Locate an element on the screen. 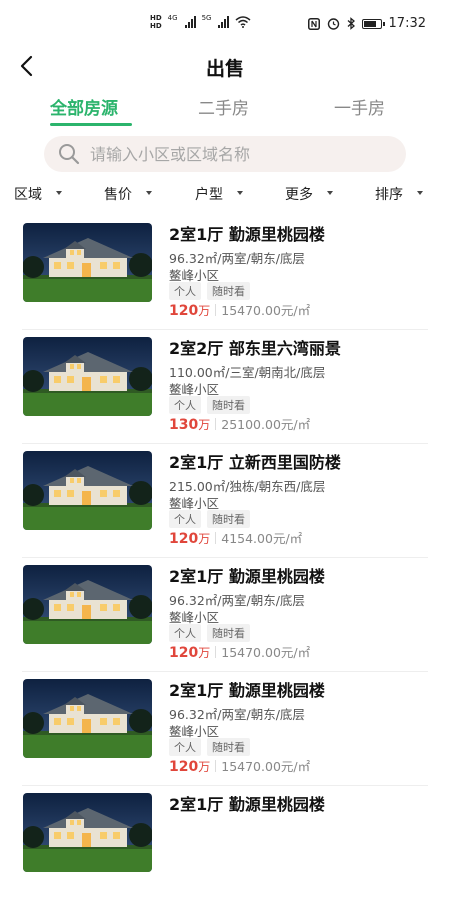 The height and width of the screenshot is (902, 450). unit-price: 4154.00元/㎡ is located at coordinates (262, 538).